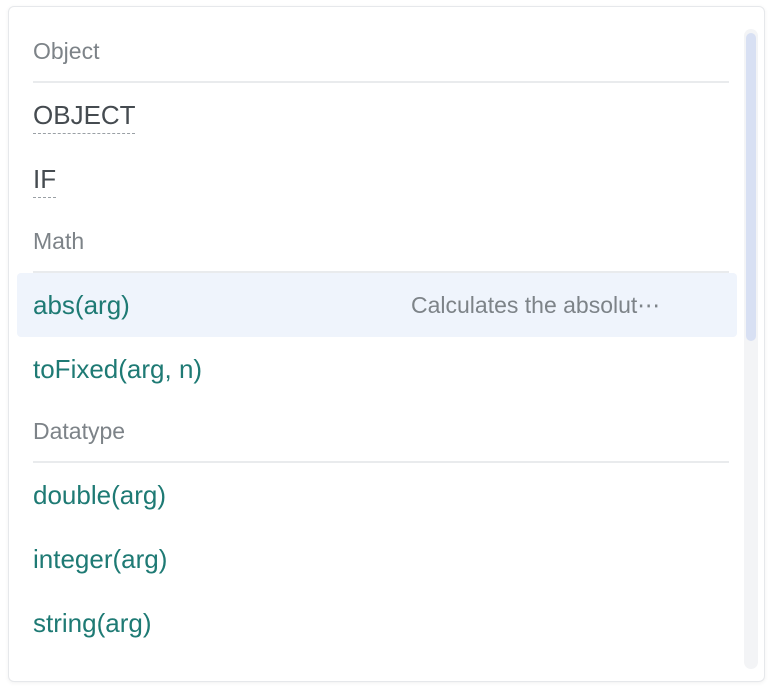 This screenshot has width=772, height=692. What do you see at coordinates (81, 304) in the screenshot?
I see `suggestion-name: abs(arg)` at bounding box center [81, 304].